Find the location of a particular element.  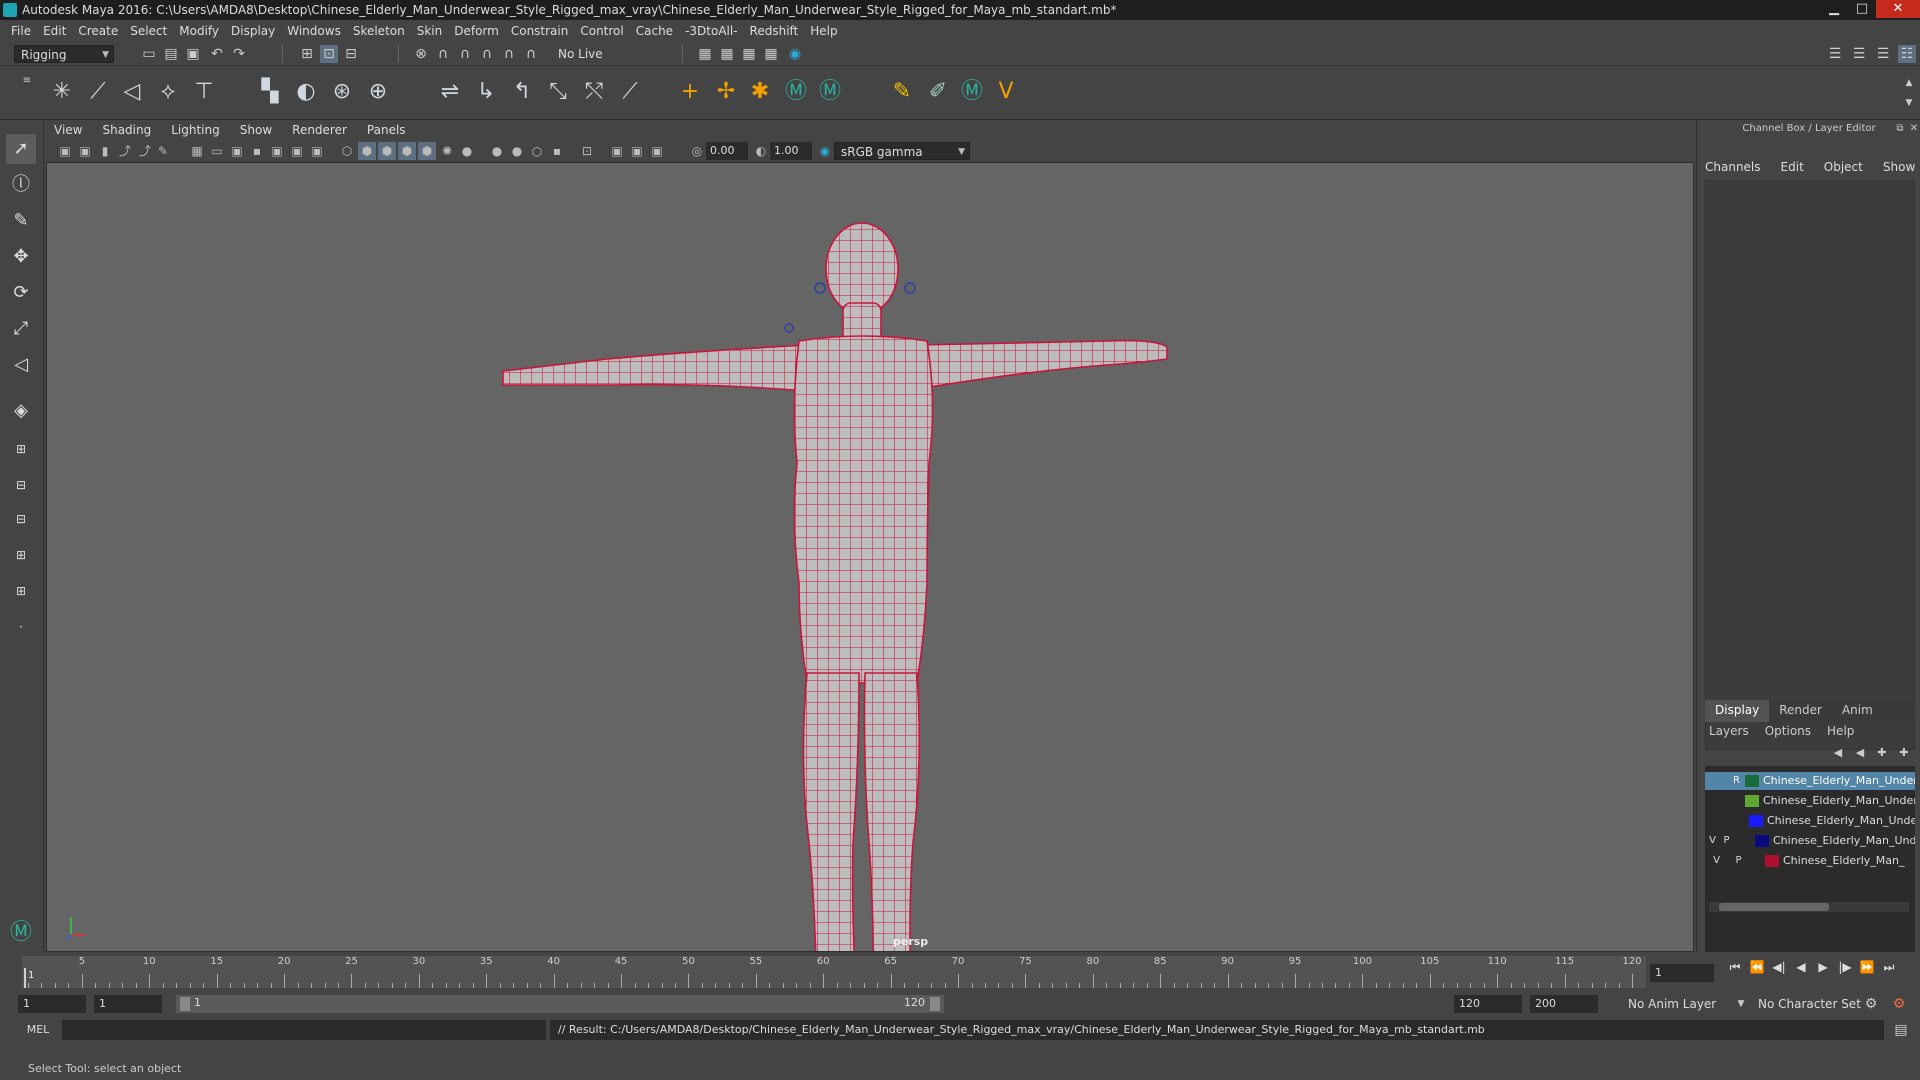

mirror-joint-icon: ⊤ is located at coordinates (204, 92).